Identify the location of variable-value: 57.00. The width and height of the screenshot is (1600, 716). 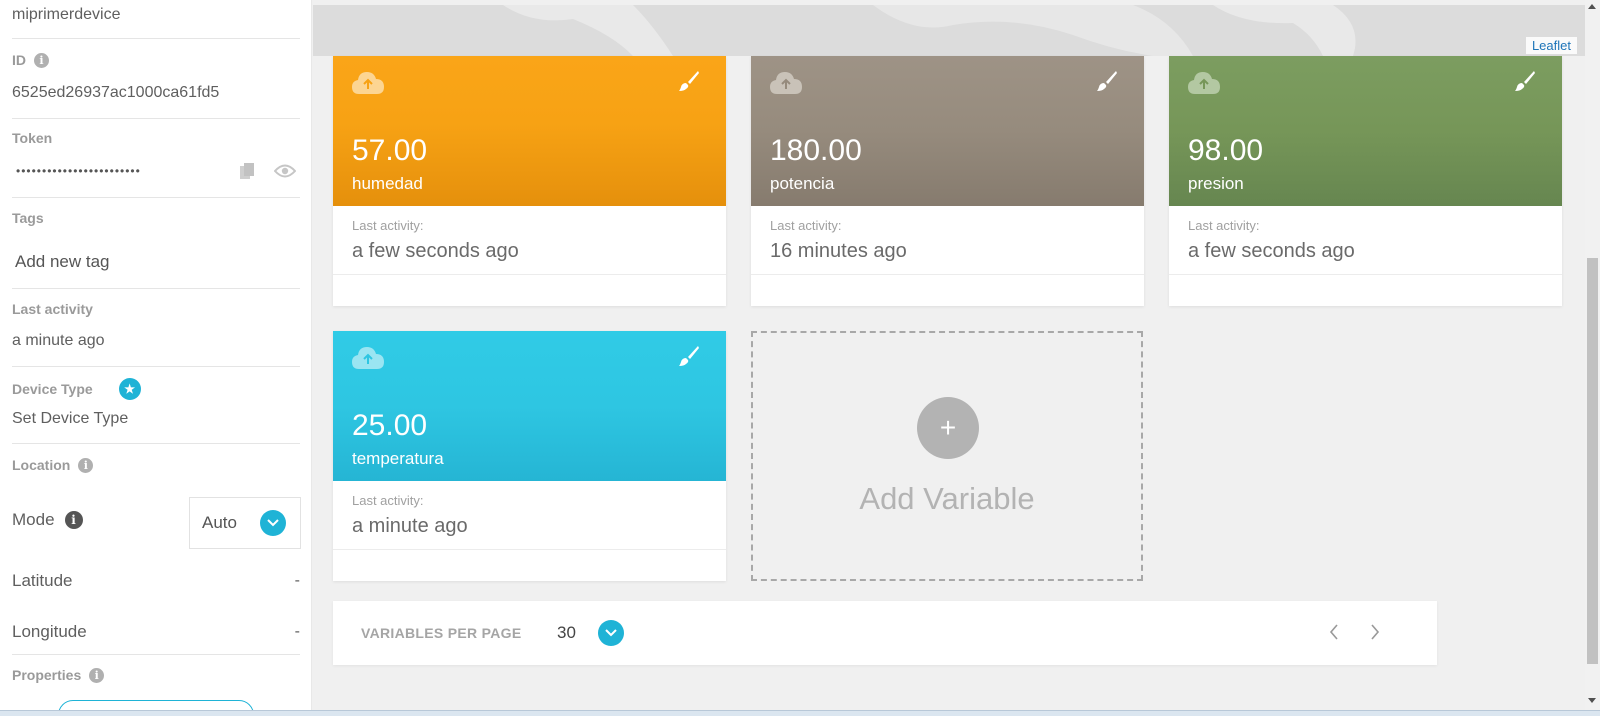
(390, 150).